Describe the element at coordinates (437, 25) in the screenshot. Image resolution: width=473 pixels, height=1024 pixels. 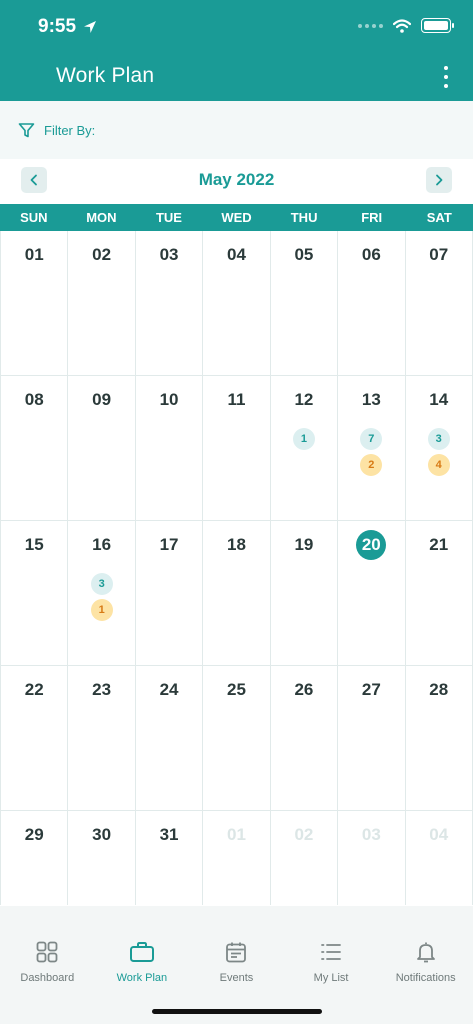
I see `battery-icon` at that location.